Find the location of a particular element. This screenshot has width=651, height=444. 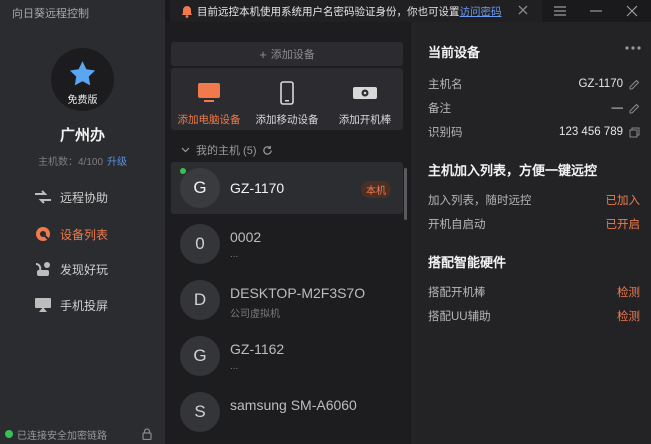

avatar: 免费版 is located at coordinates (82, 79).